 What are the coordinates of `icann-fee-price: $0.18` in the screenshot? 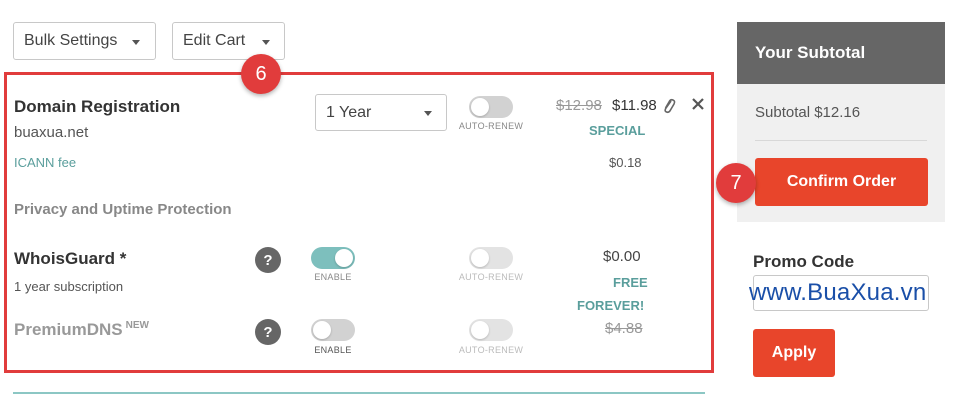 It's located at (625, 162).